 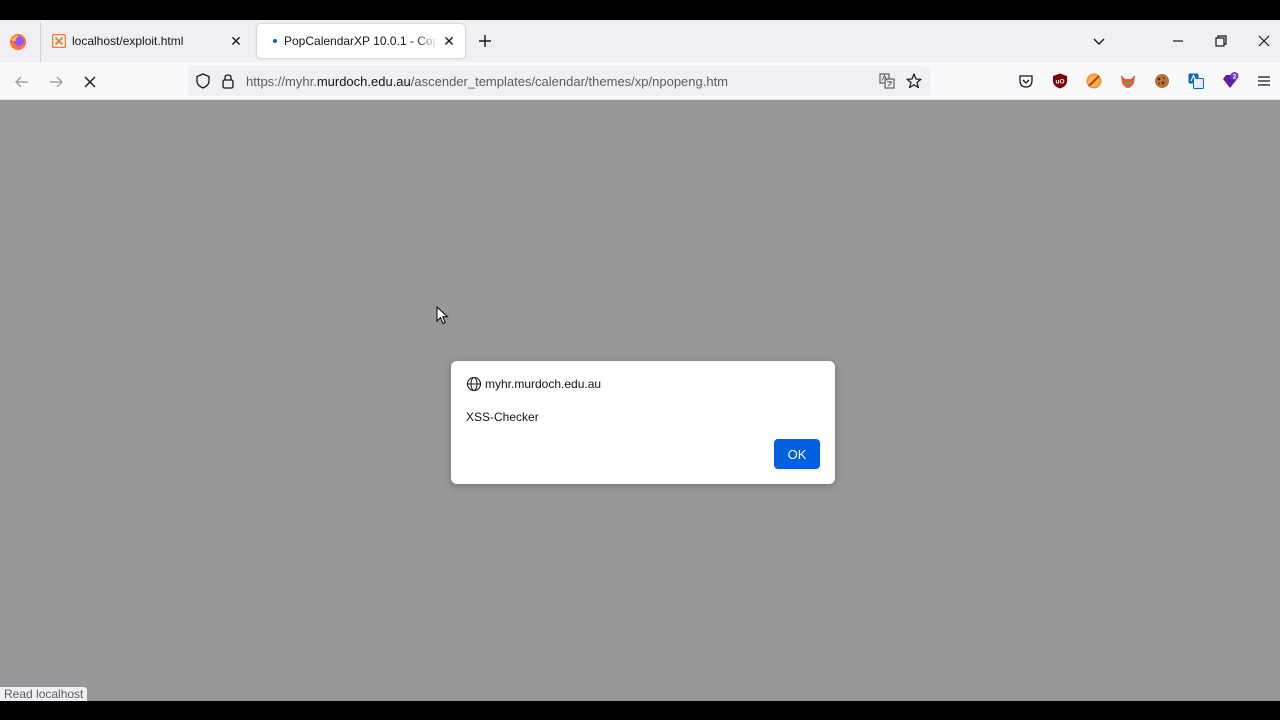 I want to click on tab-label: PopCalendarXP 10.0.1 - Copyright, so click(x=361, y=41).